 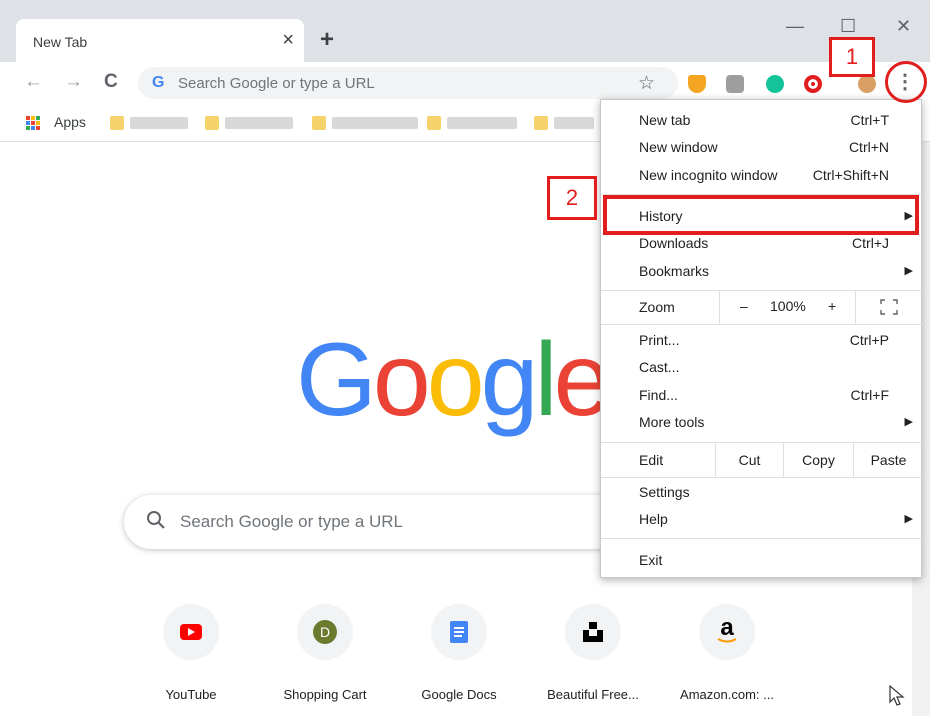 What do you see at coordinates (674, 271) in the screenshot?
I see `menu-label: Bookmarks` at bounding box center [674, 271].